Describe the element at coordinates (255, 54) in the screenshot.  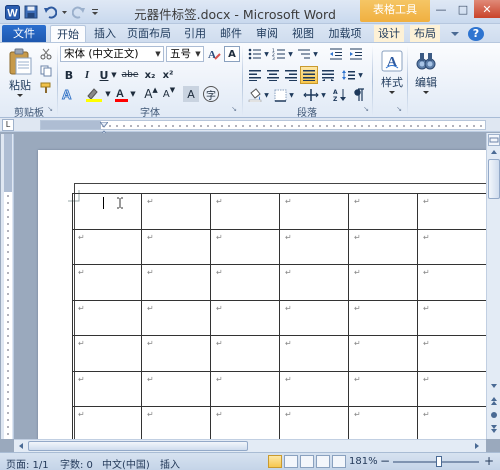
I see `bullets-button` at that location.